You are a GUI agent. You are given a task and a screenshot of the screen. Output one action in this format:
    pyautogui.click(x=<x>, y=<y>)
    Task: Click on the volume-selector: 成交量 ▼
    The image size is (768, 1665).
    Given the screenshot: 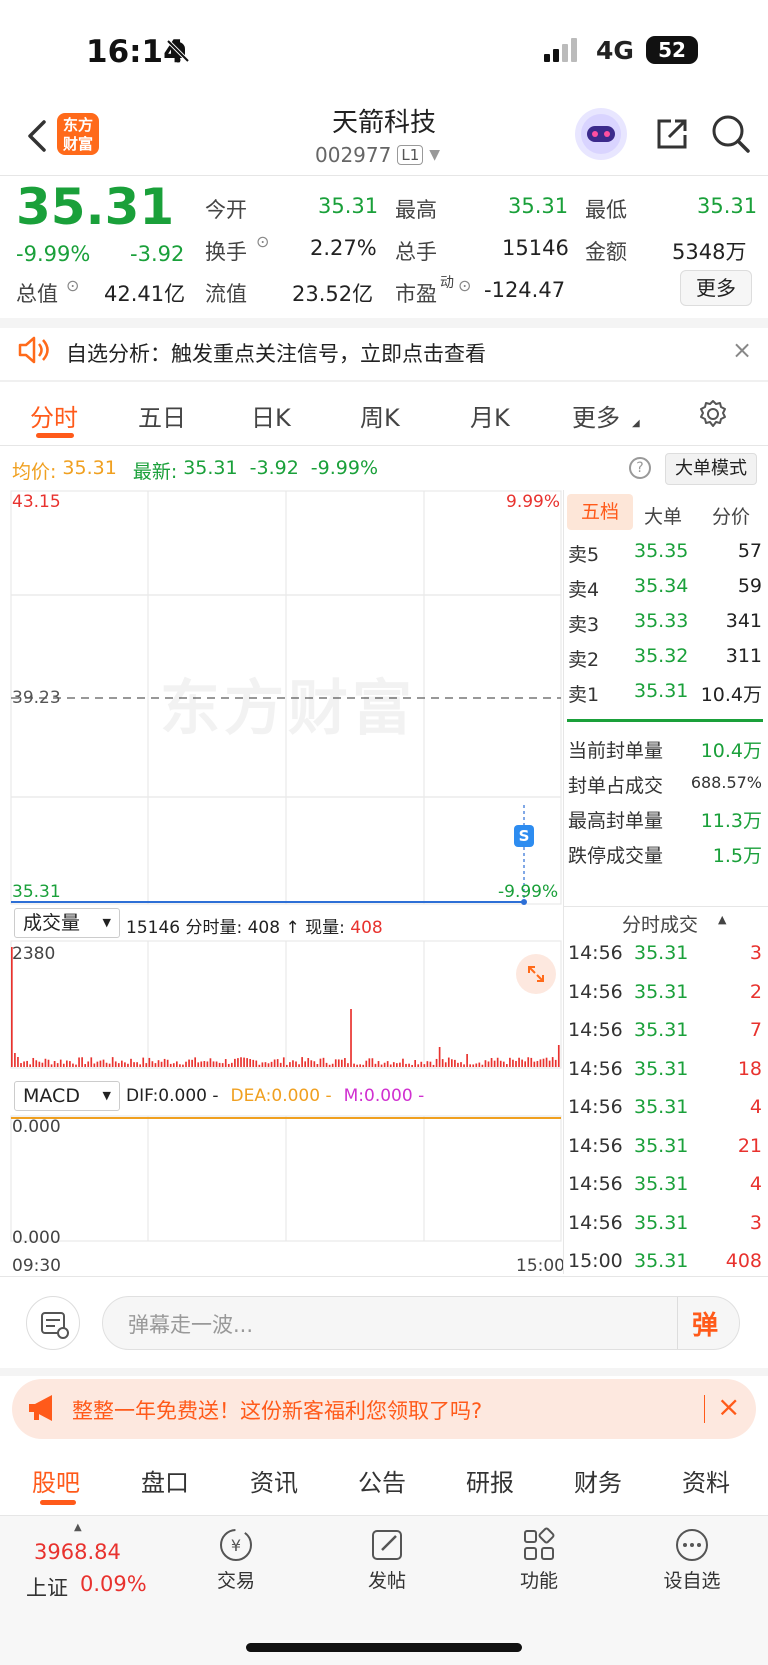 What is the action you would take?
    pyautogui.click(x=67, y=923)
    